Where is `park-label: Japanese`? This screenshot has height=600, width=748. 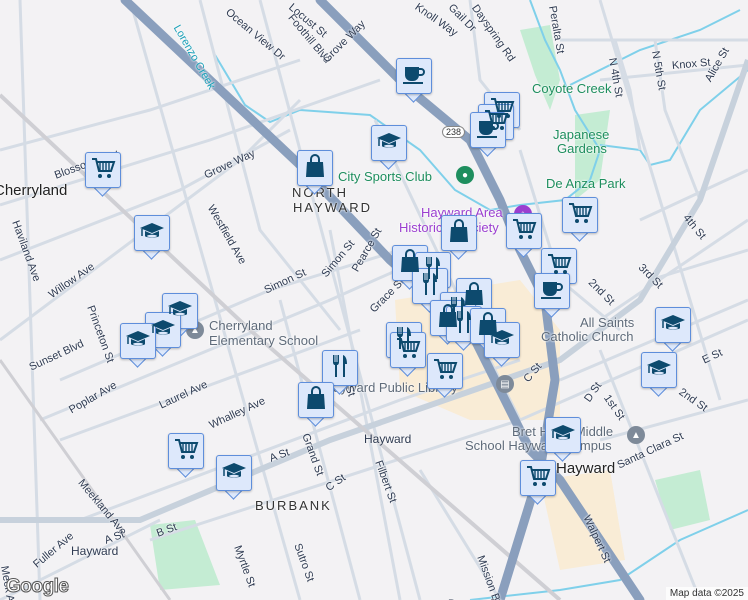
park-label: Japanese is located at coordinates (581, 134).